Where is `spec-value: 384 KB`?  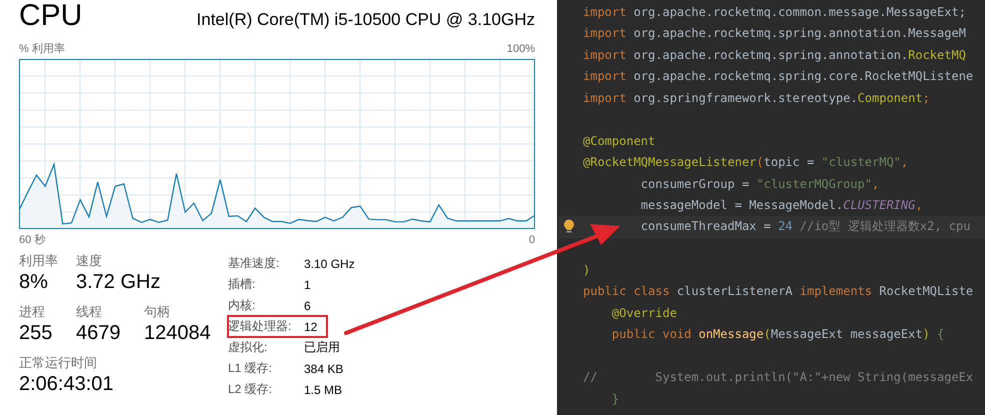
spec-value: 384 KB is located at coordinates (324, 369).